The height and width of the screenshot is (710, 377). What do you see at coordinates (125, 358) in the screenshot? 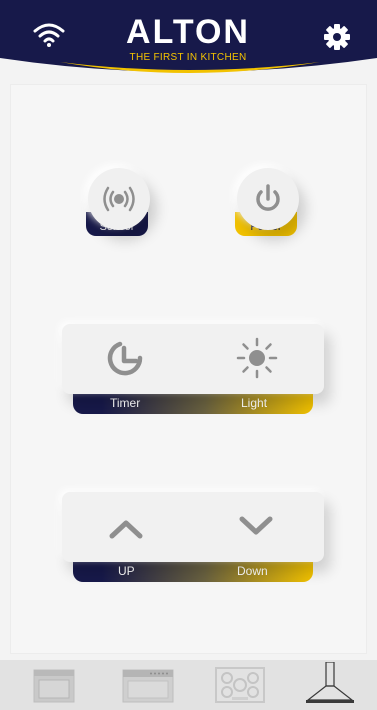
I see `timer-icon` at bounding box center [125, 358].